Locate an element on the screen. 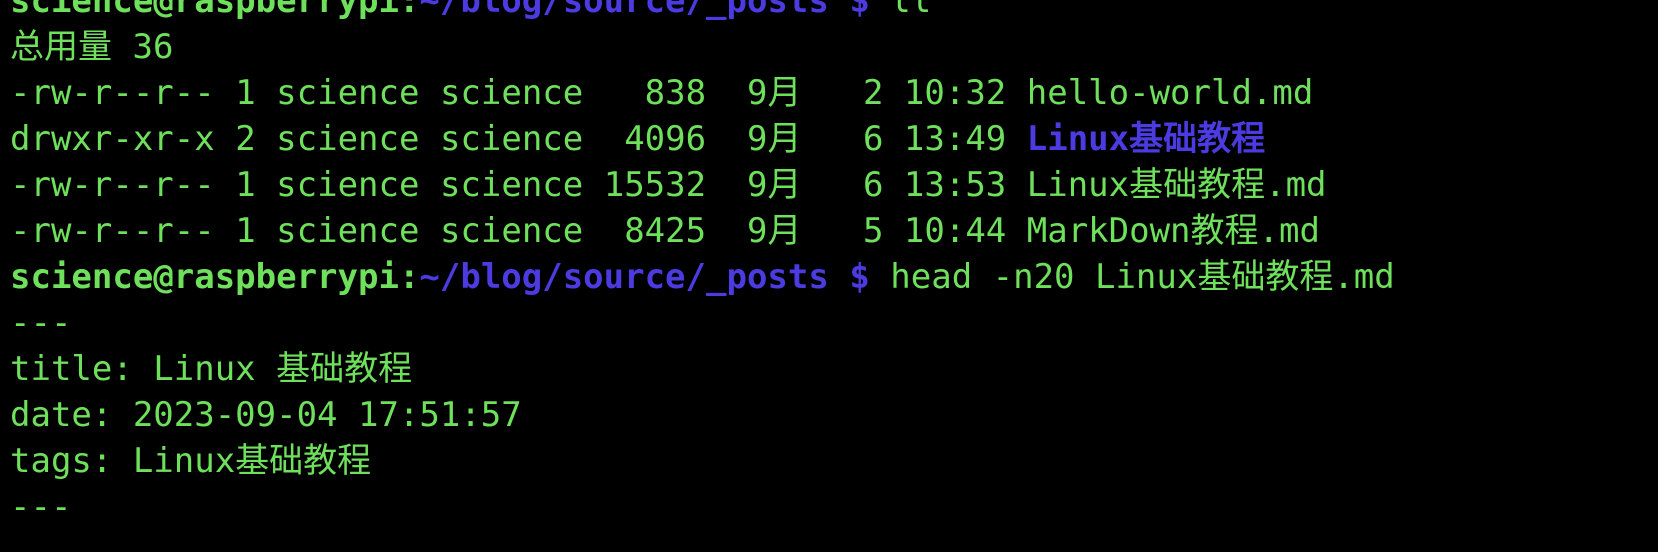 This screenshot has width=1658, height=552. file-size: 15532 is located at coordinates (655, 185).